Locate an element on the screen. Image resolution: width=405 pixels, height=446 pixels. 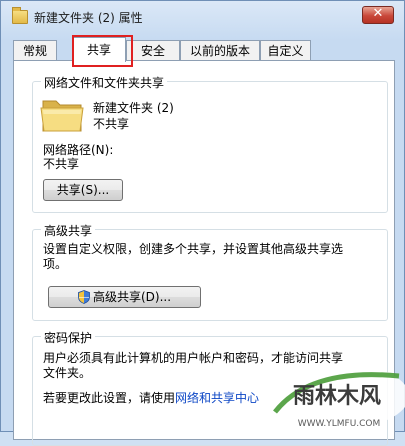
advanced-sharing-heading: 高级共享 is located at coordinates (68, 230).